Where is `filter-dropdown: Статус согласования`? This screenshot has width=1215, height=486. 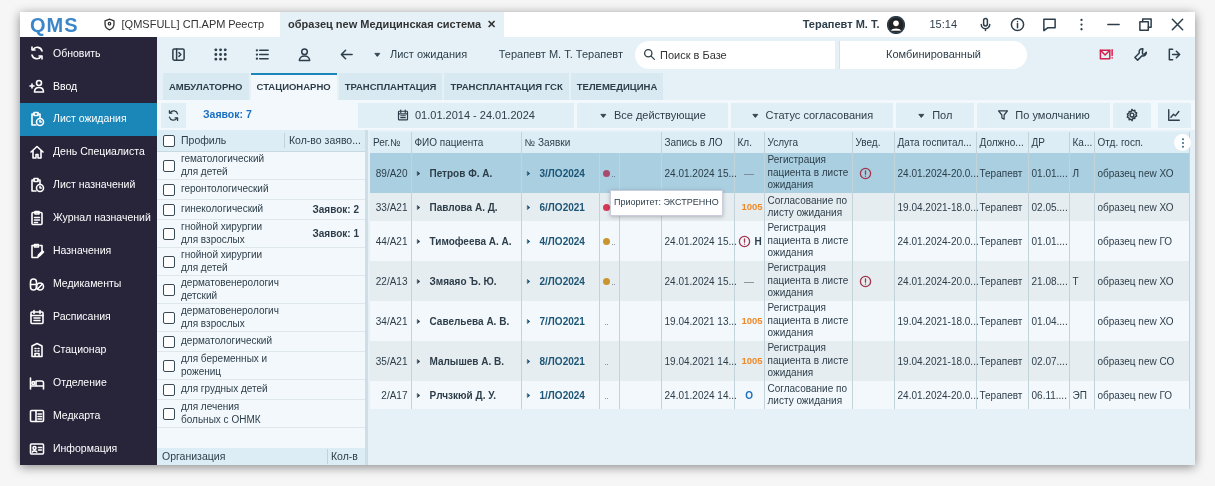
filter-dropdown: Статус согласования is located at coordinates (812, 115).